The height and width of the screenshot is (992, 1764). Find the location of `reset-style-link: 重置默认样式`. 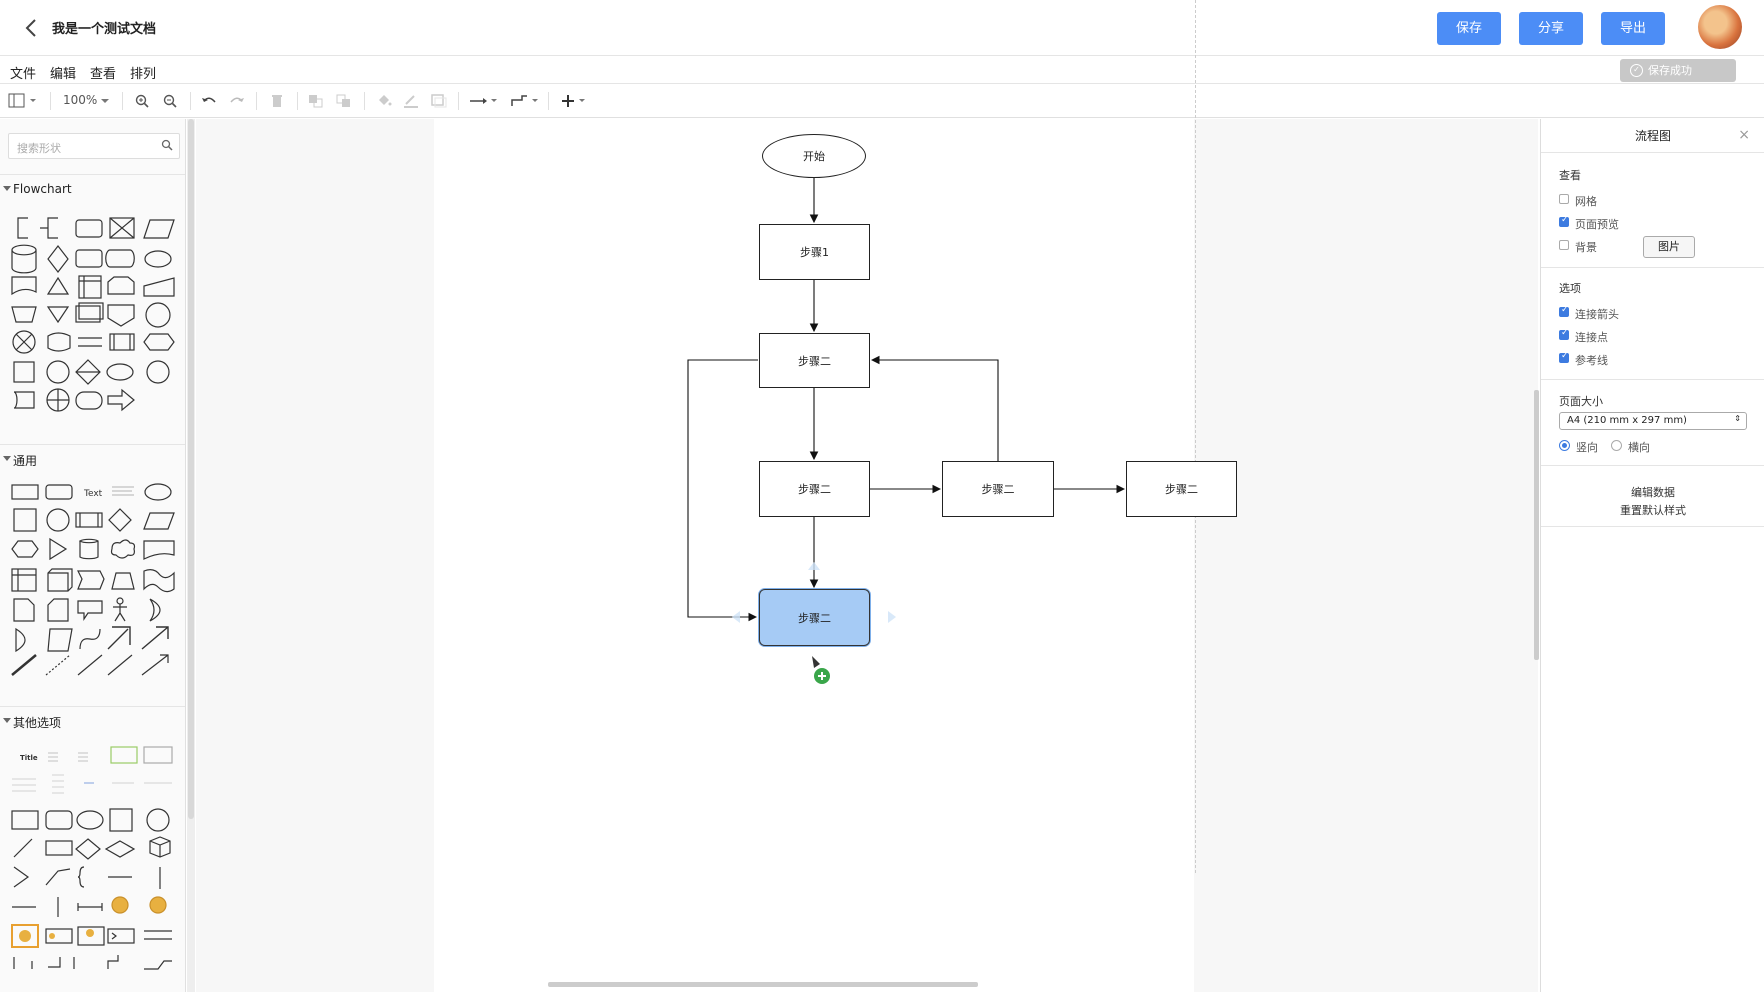

reset-style-link: 重置默认样式 is located at coordinates (1652, 510).